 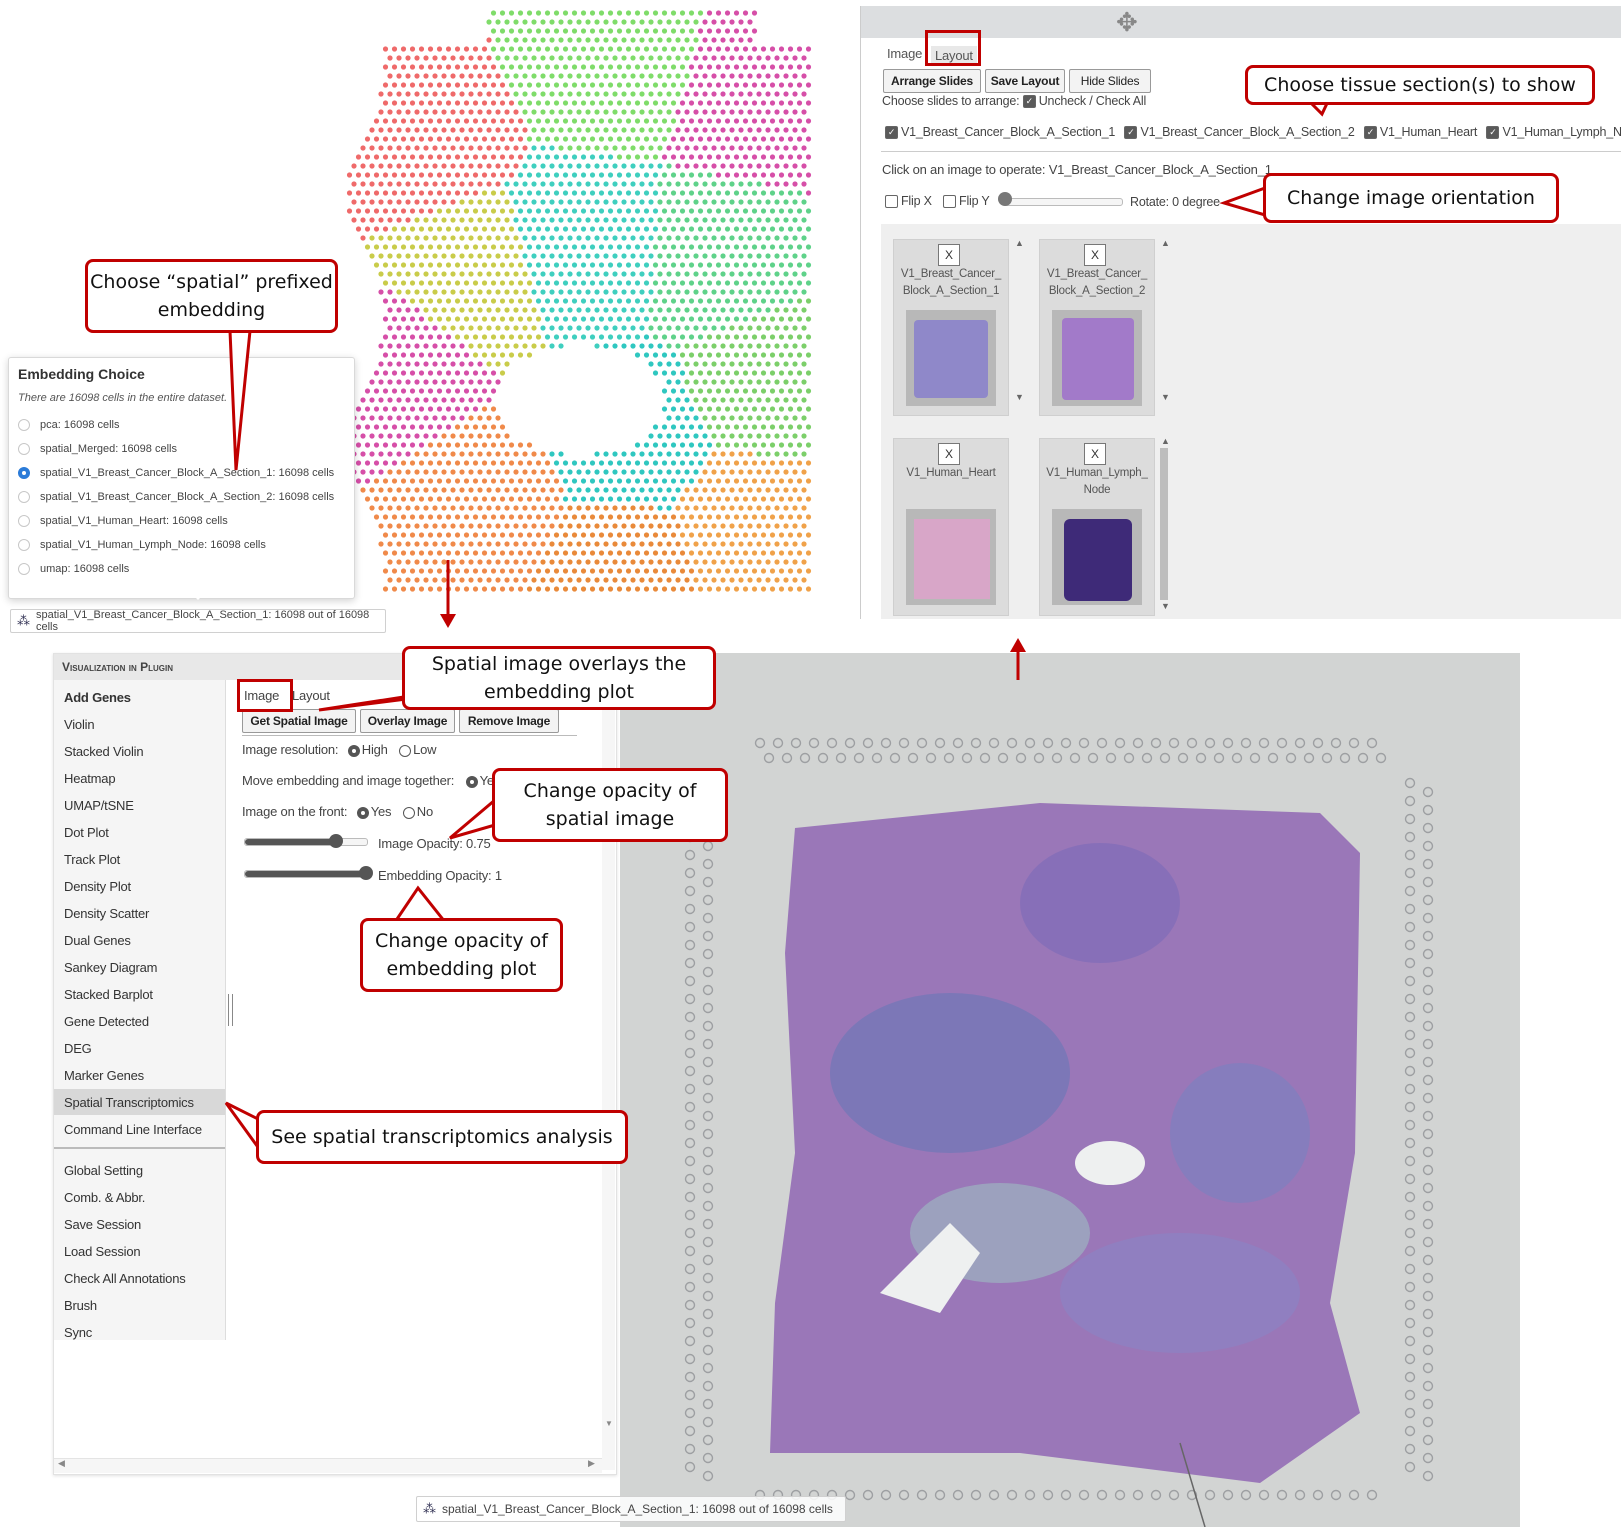 I want to click on callout-spatial-analysis: See spatial transcriptomics analysis, so click(x=442, y=1137).